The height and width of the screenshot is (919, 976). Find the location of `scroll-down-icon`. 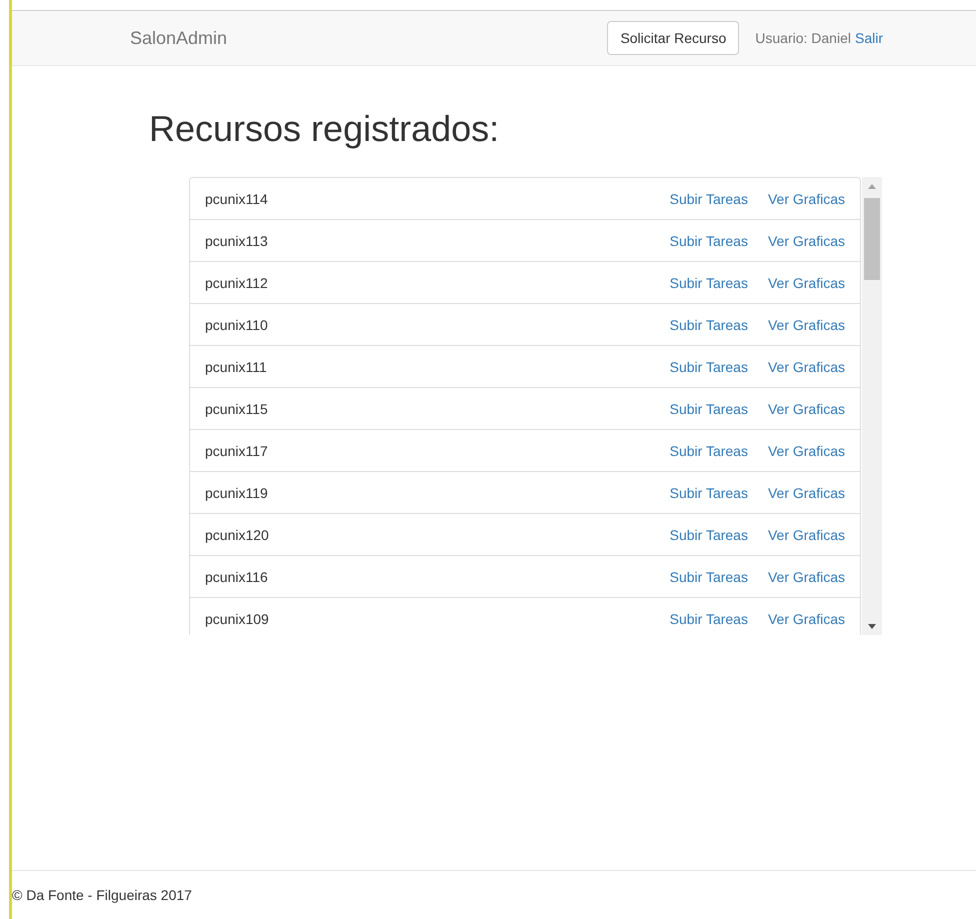

scroll-down-icon is located at coordinates (872, 626).